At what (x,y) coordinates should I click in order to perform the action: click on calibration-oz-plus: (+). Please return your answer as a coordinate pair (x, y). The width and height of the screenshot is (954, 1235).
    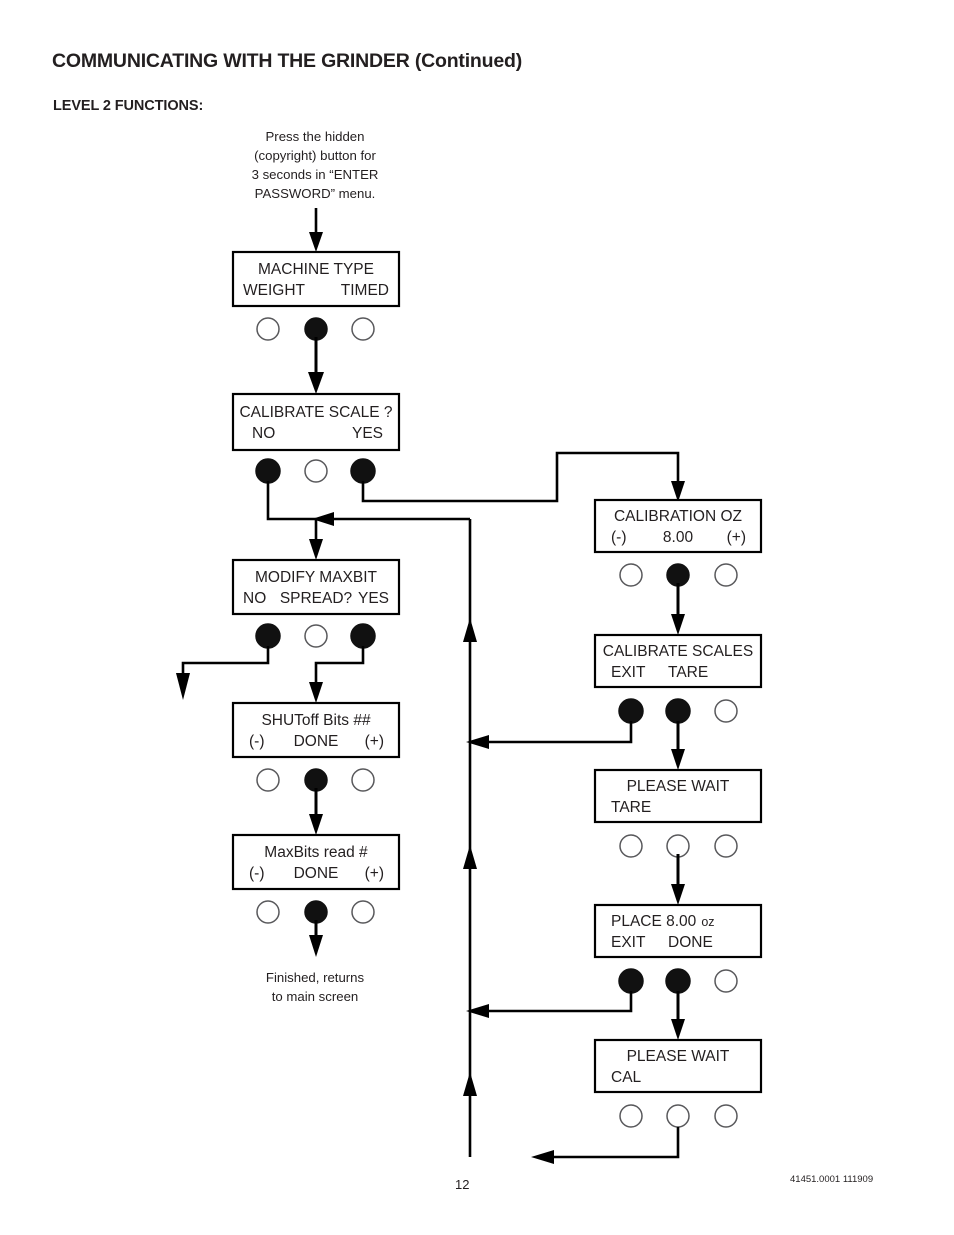
    Looking at the image, I should click on (736, 537).